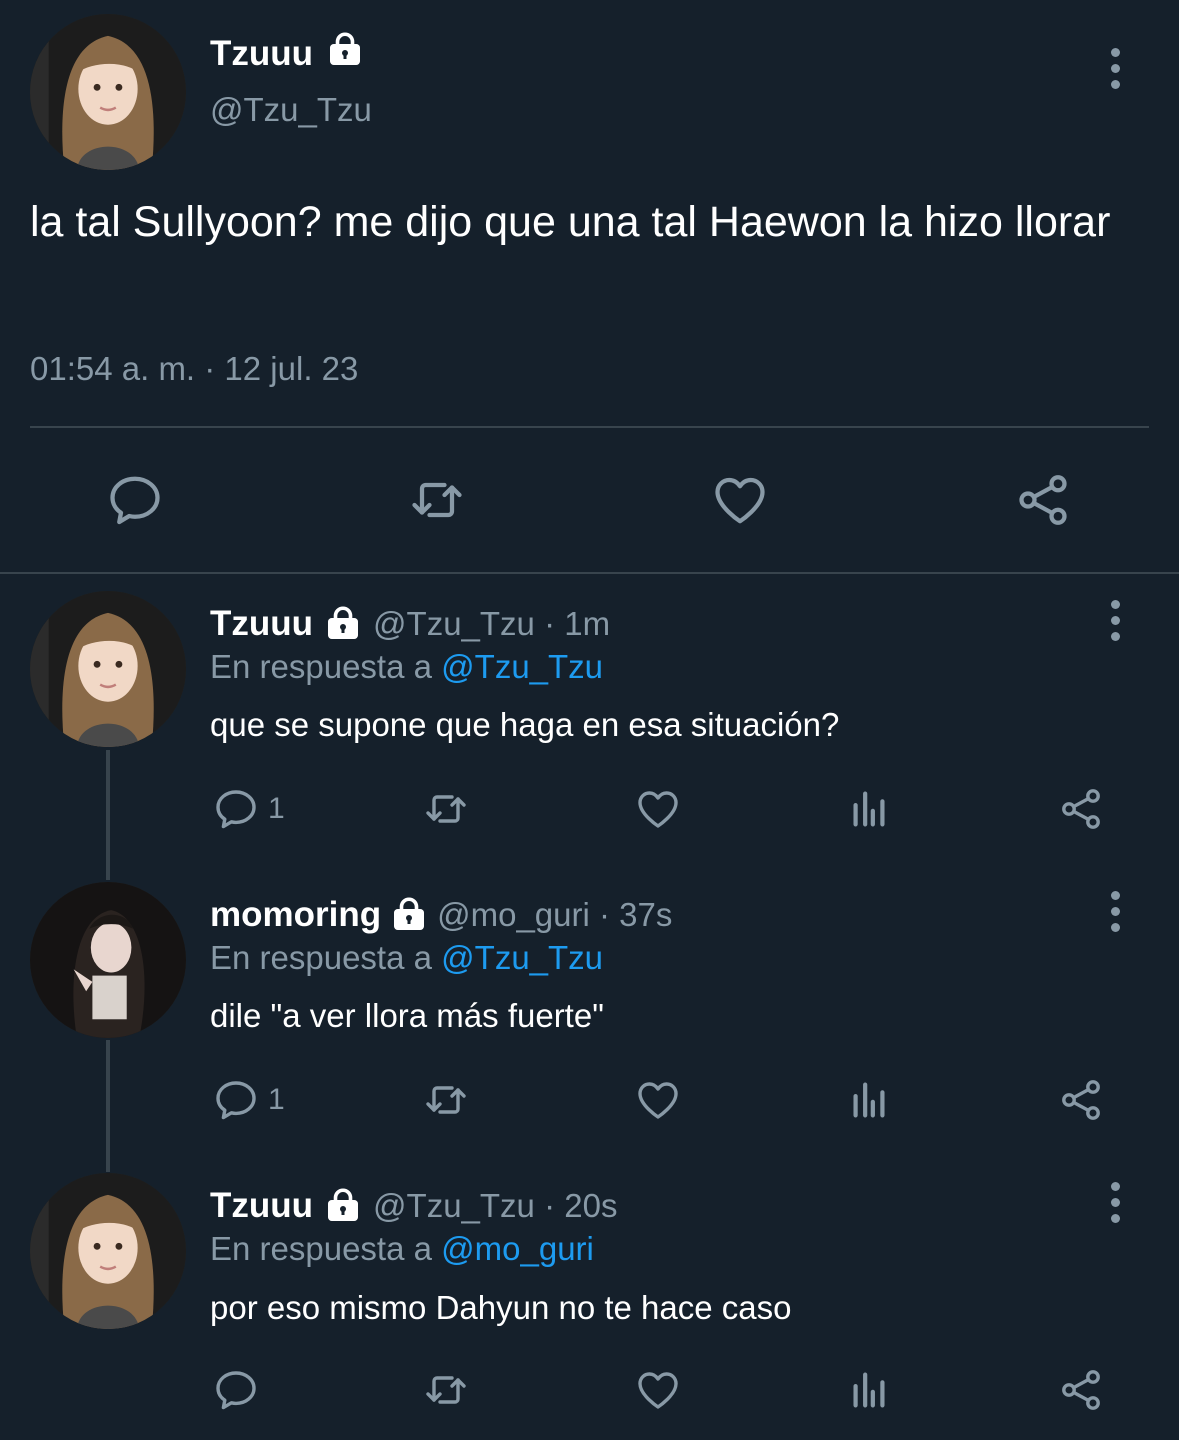 The height and width of the screenshot is (1440, 1179). What do you see at coordinates (589, 427) in the screenshot?
I see `divider` at bounding box center [589, 427].